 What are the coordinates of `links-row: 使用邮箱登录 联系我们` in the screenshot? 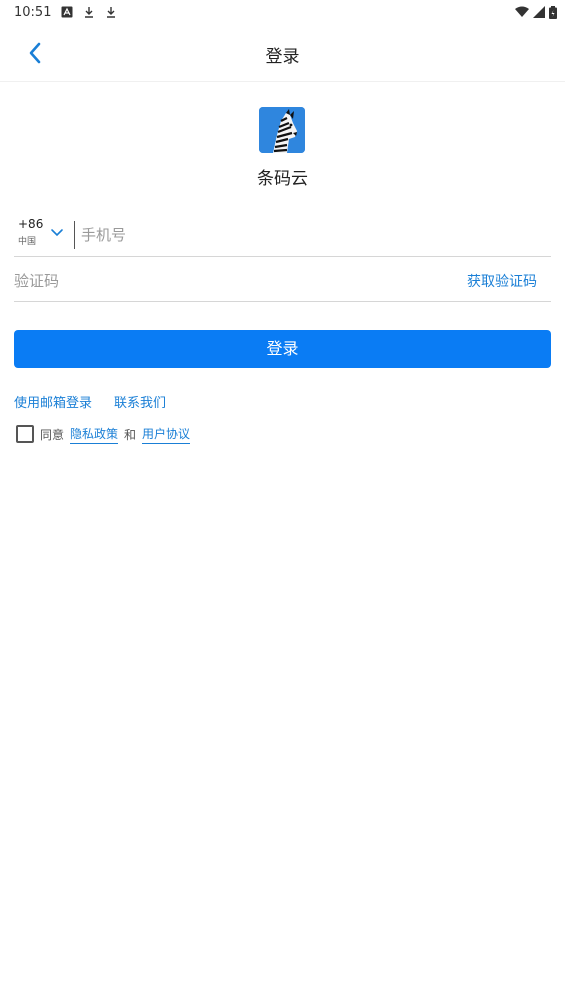 It's located at (90, 401).